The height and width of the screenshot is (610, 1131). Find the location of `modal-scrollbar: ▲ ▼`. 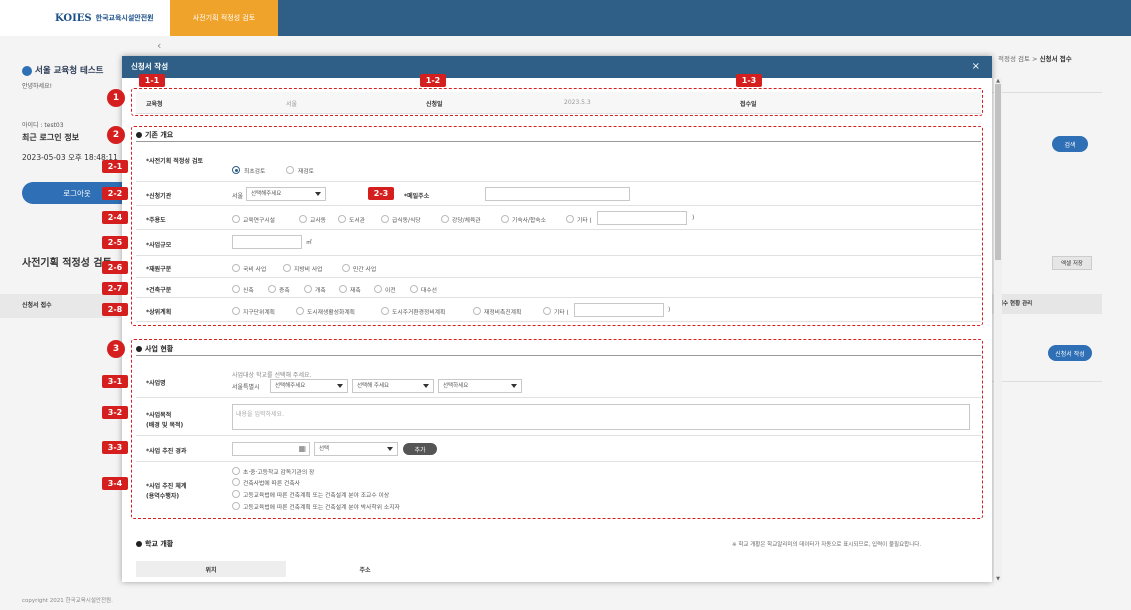

modal-scrollbar: ▲ ▼ is located at coordinates (998, 330).